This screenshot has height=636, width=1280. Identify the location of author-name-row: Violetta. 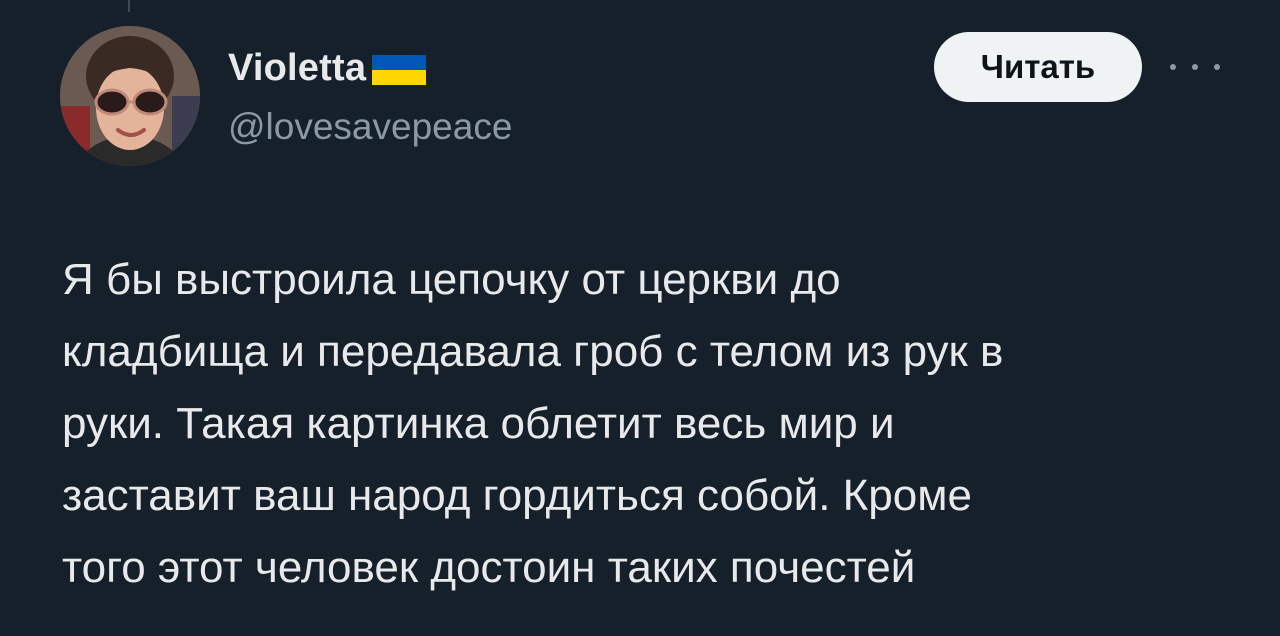
(327, 68).